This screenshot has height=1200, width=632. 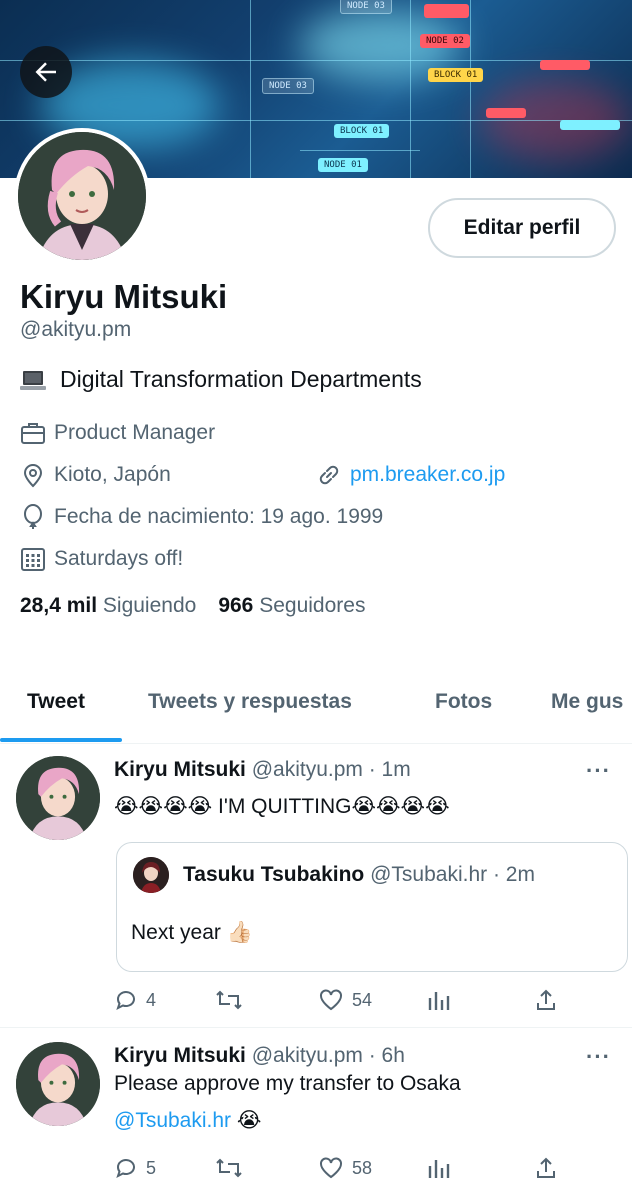 What do you see at coordinates (274, 874) in the screenshot?
I see `quoted-author-name: Tasuku Tsubakino` at bounding box center [274, 874].